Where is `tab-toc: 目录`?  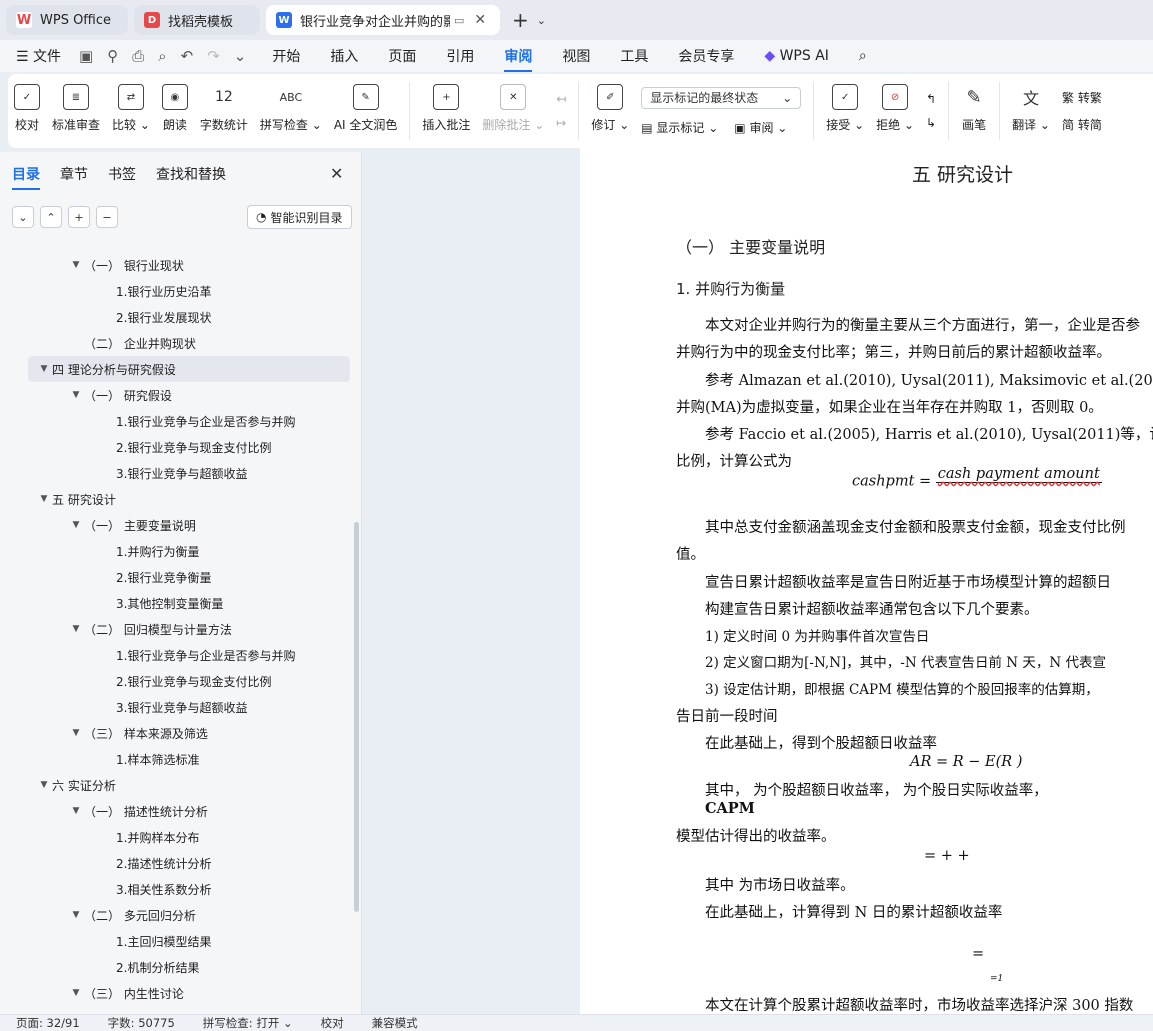
tab-toc: 目录 is located at coordinates (26, 177).